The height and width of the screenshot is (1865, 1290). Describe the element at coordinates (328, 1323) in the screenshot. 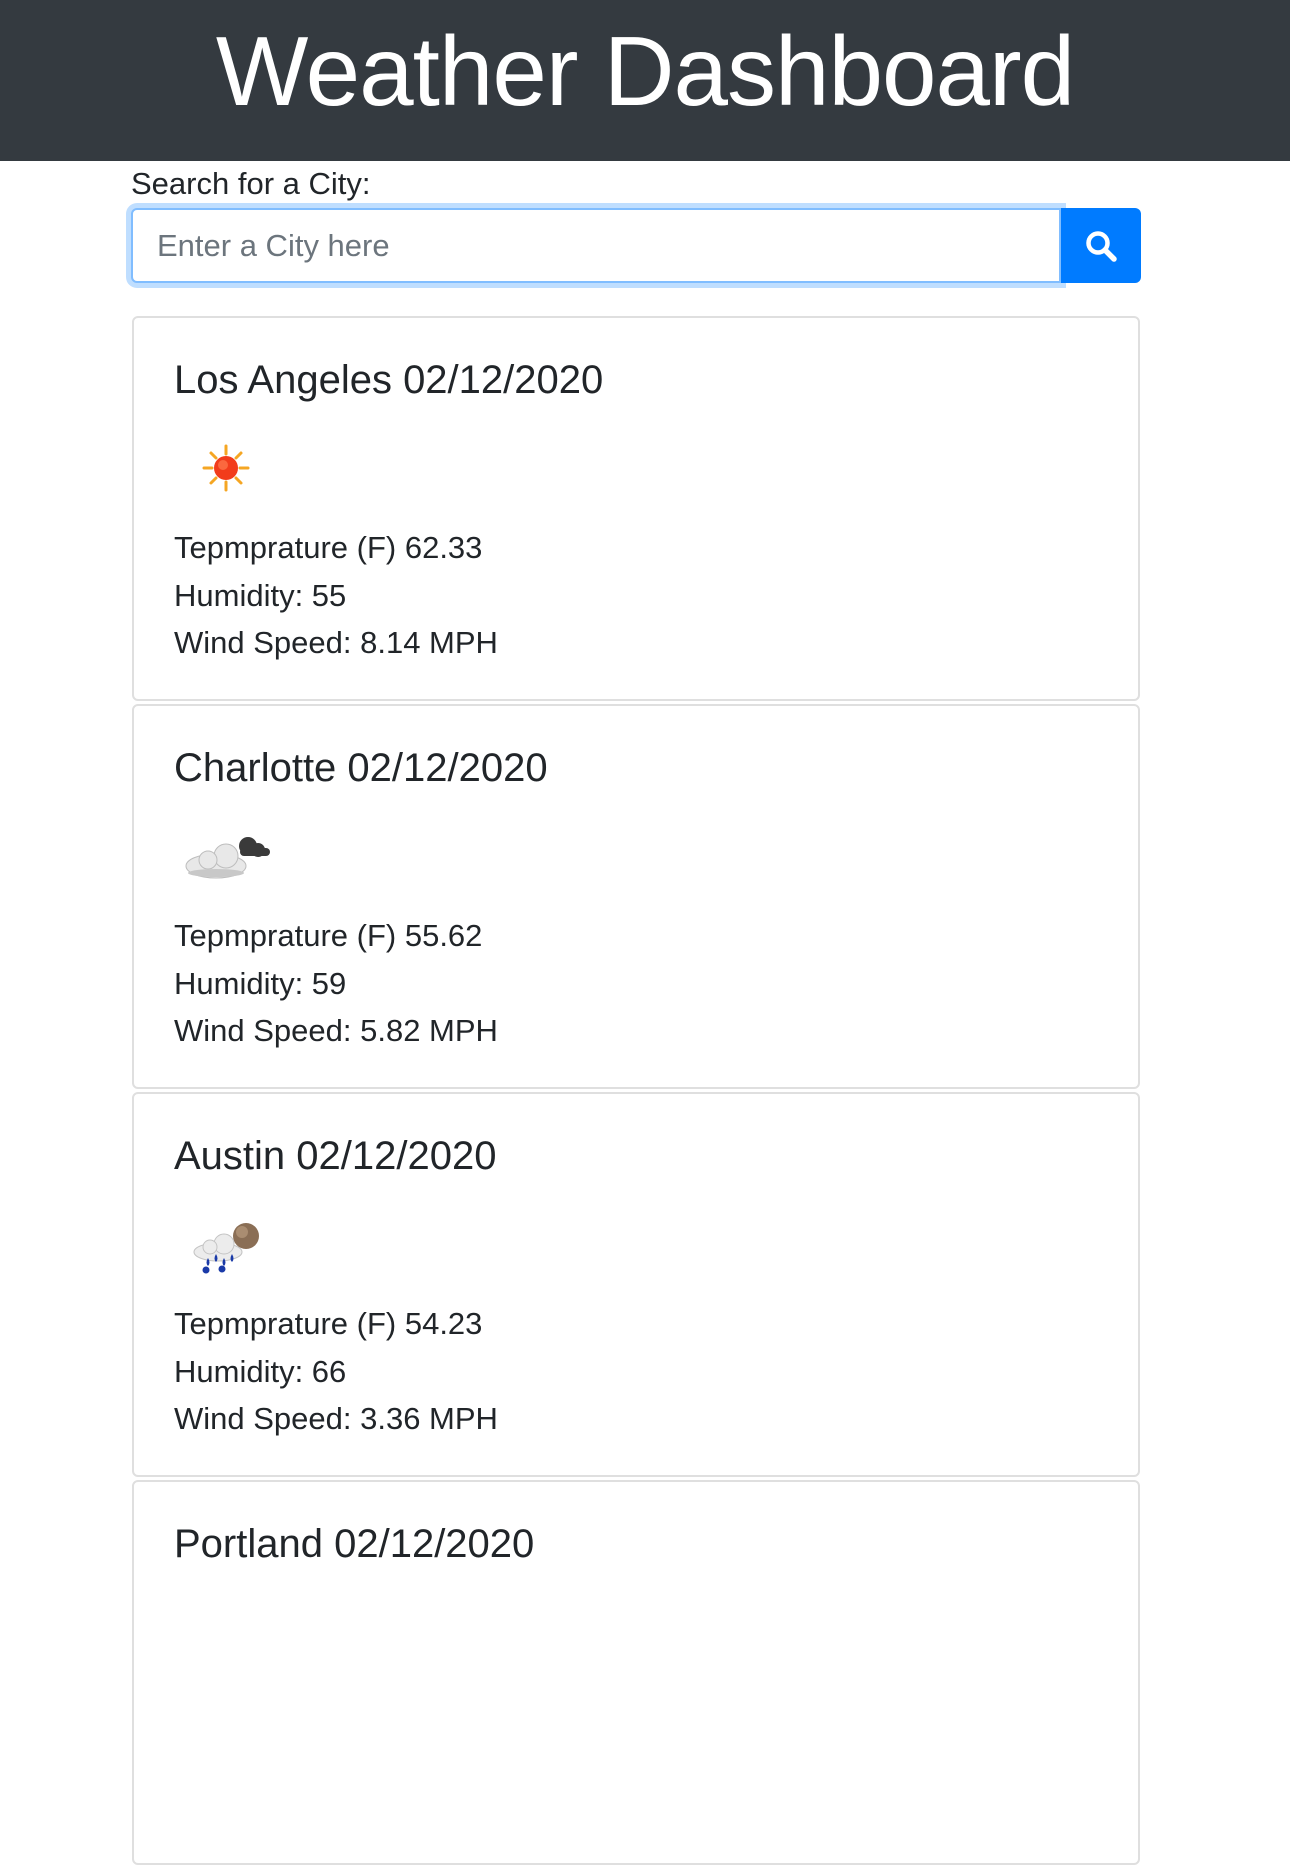

I see `temperature-text: Tepmprature (F) 54.23` at that location.